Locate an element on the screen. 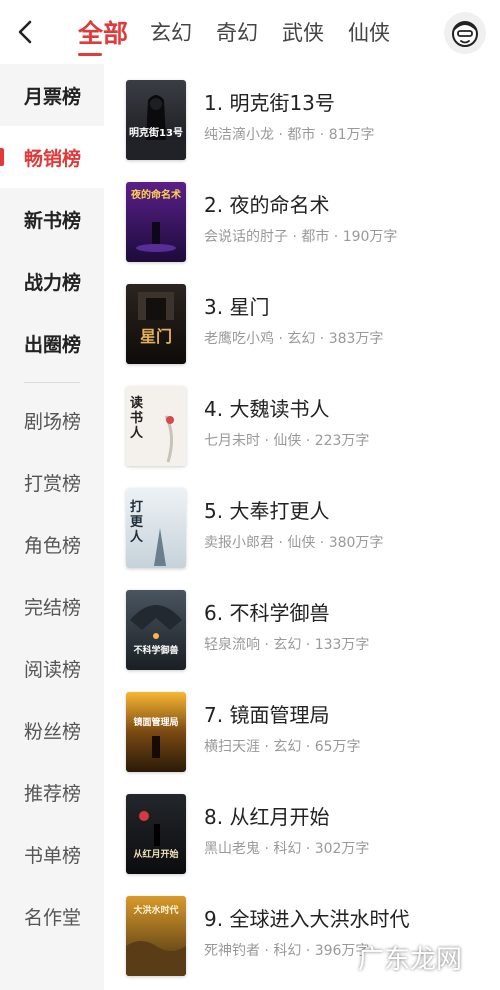 The height and width of the screenshot is (990, 500). top-bar: 全部 玄幻 奇幻 武侠 仙侠 is located at coordinates (250, 32).